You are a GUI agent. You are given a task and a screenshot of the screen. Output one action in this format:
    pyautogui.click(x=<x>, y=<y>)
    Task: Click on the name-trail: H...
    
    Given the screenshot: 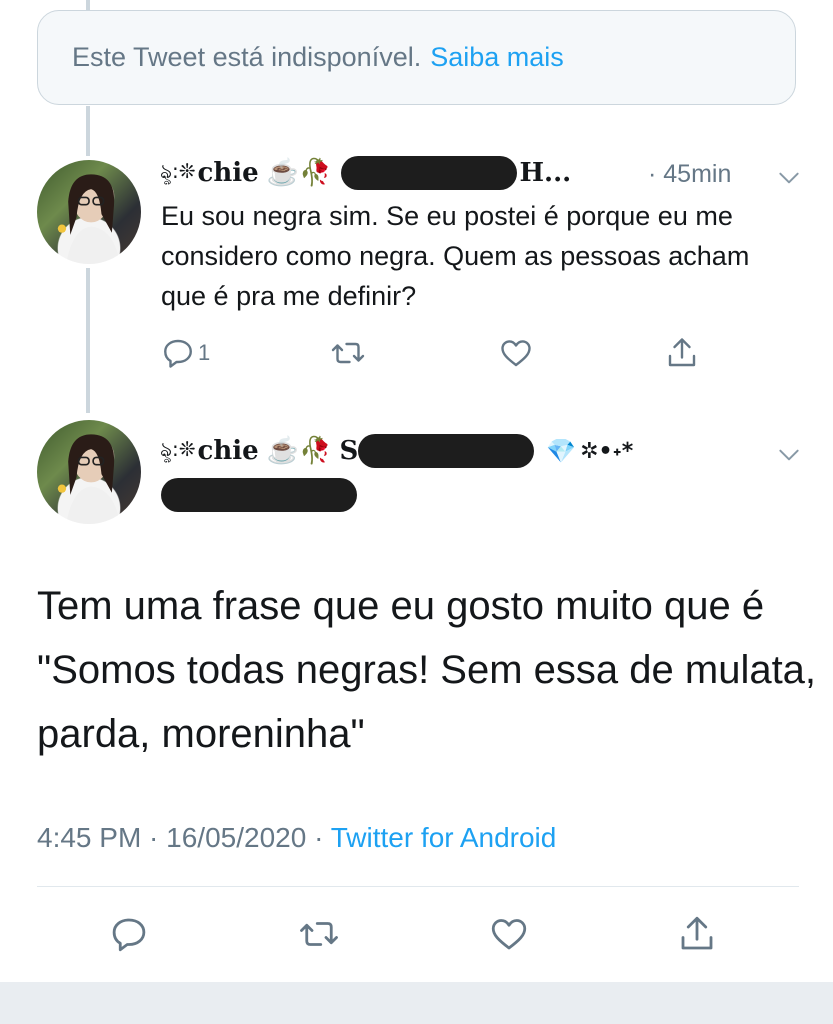 What is the action you would take?
    pyautogui.click(x=545, y=173)
    